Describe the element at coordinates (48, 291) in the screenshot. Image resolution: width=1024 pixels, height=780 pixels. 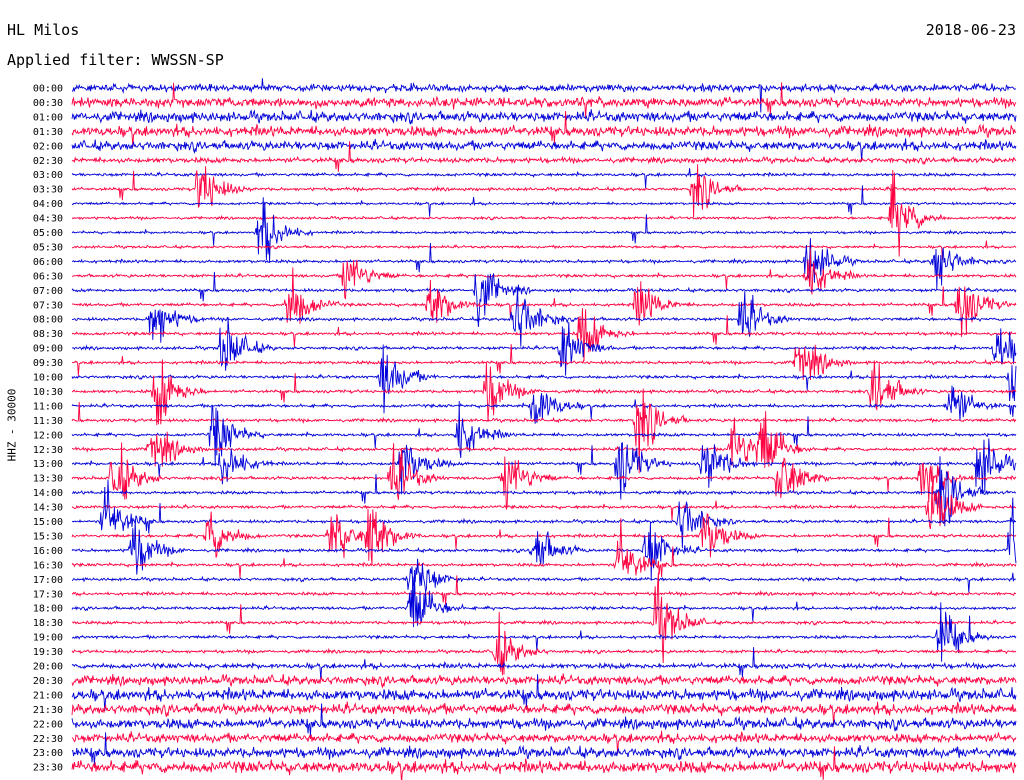
I see `time-tick-label: 07:00` at that location.